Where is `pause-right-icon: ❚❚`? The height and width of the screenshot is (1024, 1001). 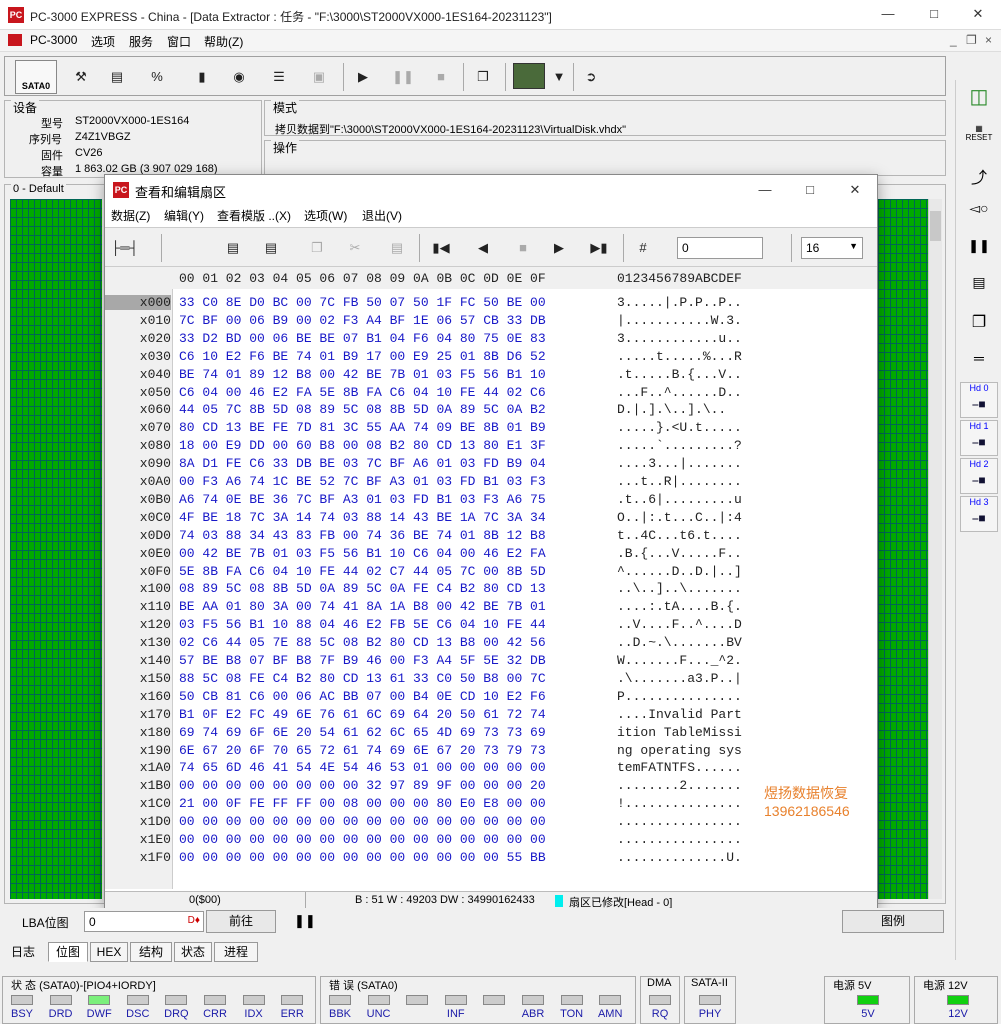 pause-right-icon: ❚❚ is located at coordinates (978, 246).